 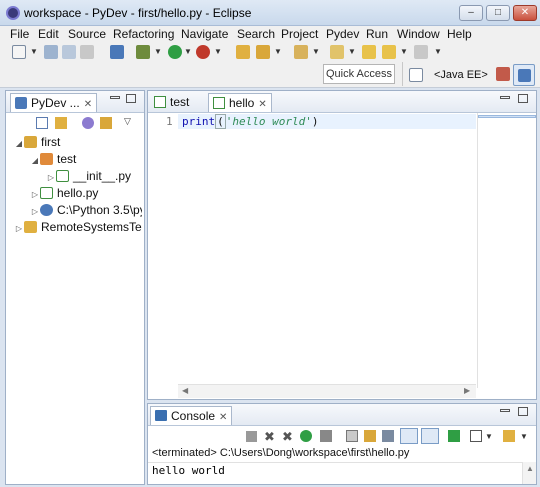 What do you see at coordinates (269, 437) in the screenshot?
I see `remove-launch-icon: ✖` at bounding box center [269, 437].